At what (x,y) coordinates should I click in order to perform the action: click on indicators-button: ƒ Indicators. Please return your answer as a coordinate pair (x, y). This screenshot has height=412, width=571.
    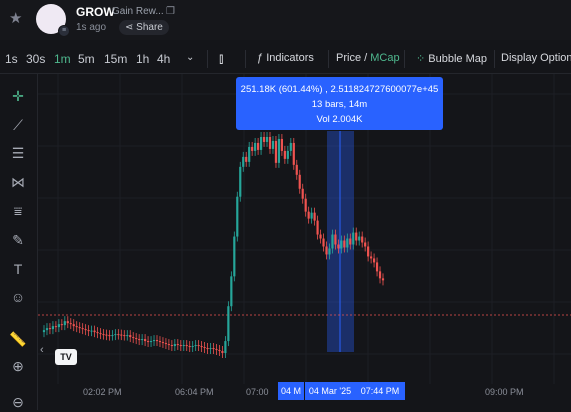
    Looking at the image, I should click on (285, 58).